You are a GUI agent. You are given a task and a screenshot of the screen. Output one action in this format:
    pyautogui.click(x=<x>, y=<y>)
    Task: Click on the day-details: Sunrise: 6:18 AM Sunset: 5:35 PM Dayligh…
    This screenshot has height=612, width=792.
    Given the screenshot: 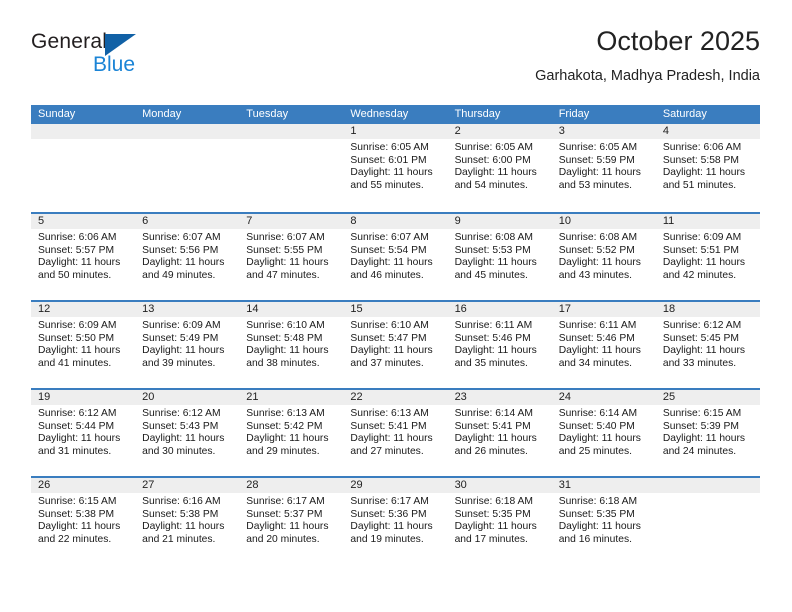 What is the action you would take?
    pyautogui.click(x=500, y=519)
    